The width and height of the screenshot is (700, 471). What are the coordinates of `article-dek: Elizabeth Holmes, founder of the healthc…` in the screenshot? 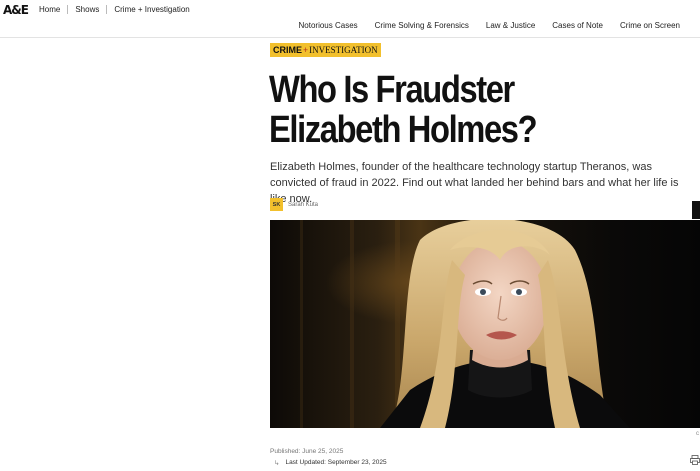 It's located at (474, 183).